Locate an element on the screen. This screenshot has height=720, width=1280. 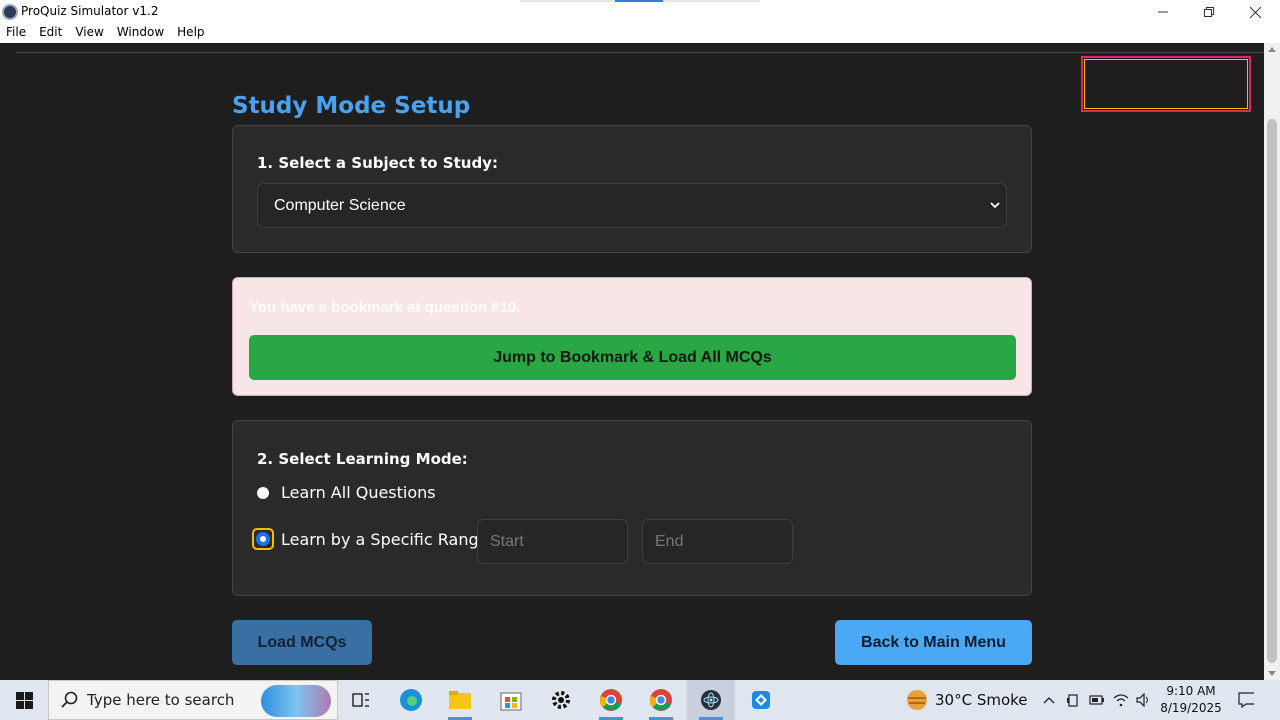
title-bar: ProQuiz Simulator v1.2 is located at coordinates (640, 12).